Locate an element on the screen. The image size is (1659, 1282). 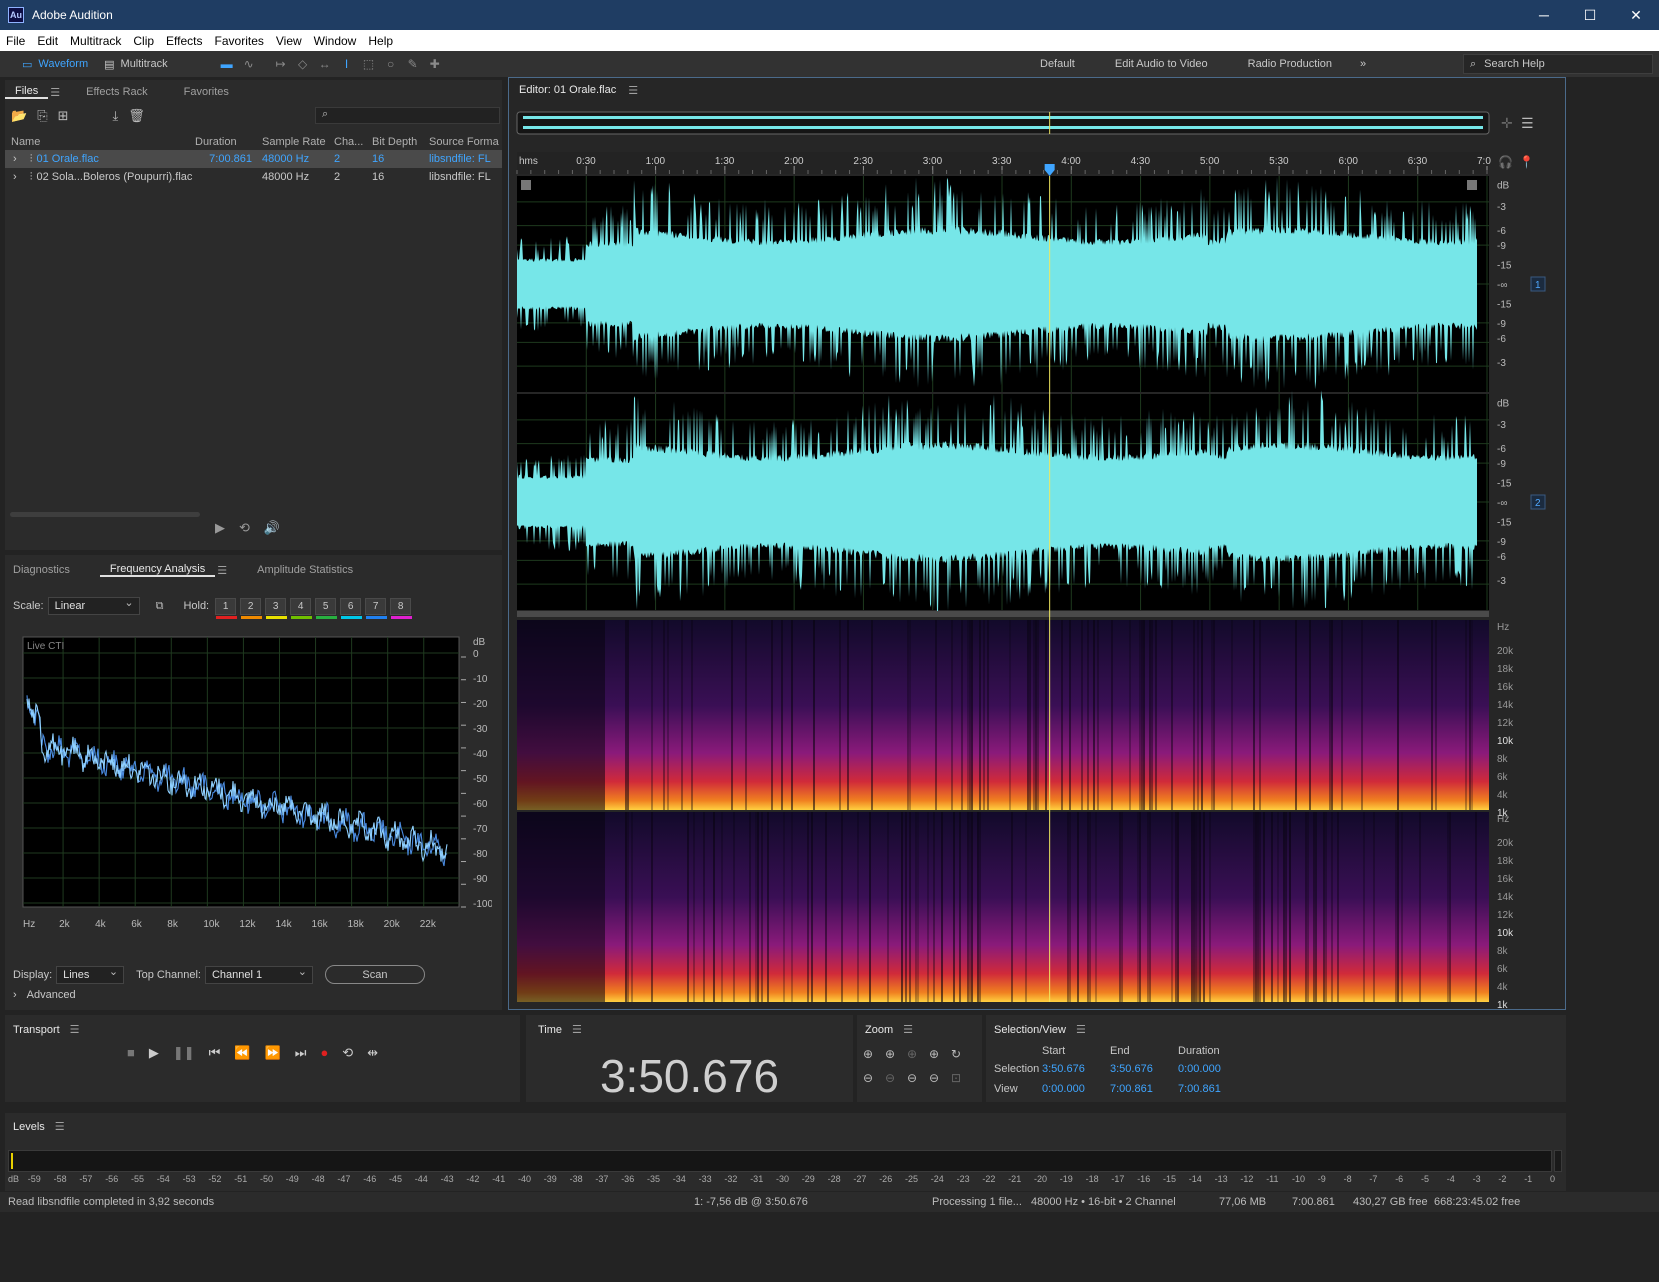
zoom-in-at-end-icon: ⊖ is located at coordinates (940, 1078).